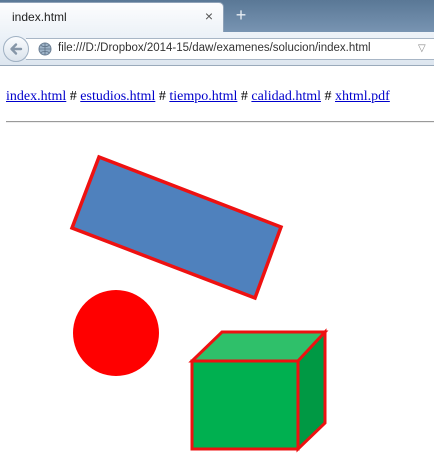 The width and height of the screenshot is (434, 463). What do you see at coordinates (116, 333) in the screenshot?
I see `red-circle` at bounding box center [116, 333].